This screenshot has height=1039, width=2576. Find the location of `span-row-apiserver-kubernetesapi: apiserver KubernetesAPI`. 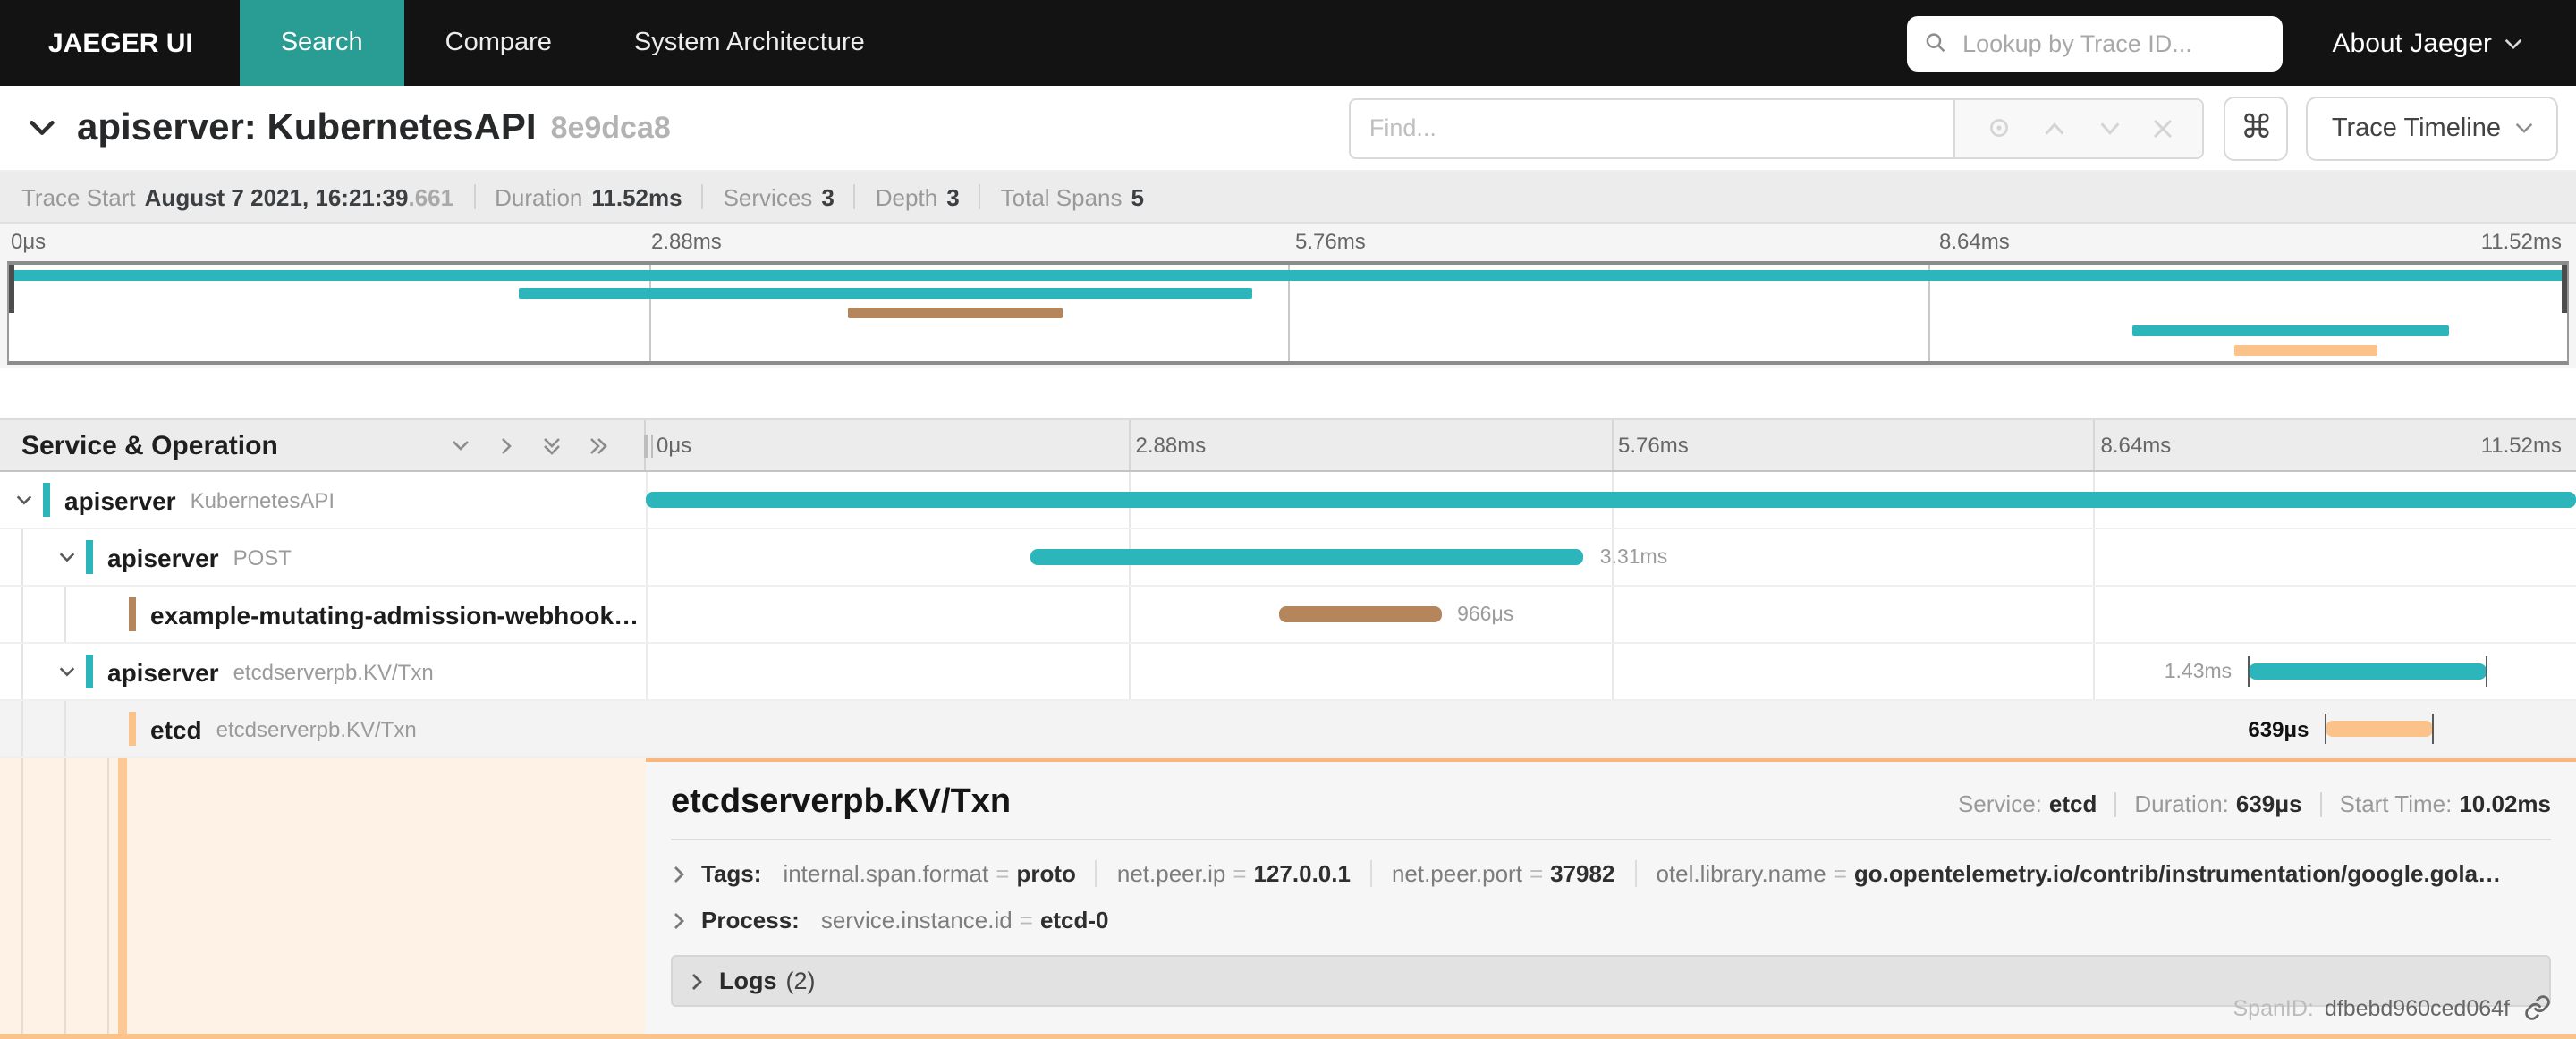

span-row-apiserver-kubernetesapi: apiserver KubernetesAPI is located at coordinates (1288, 500).